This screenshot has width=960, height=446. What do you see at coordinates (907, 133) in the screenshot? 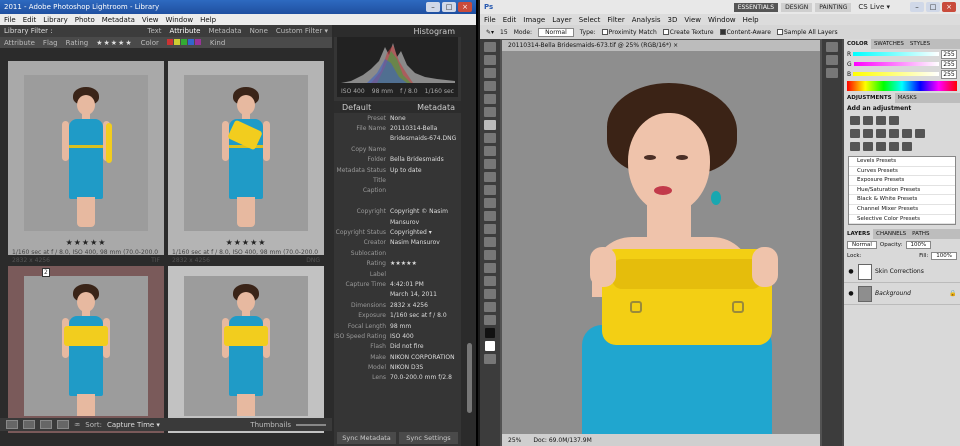
I see `photo-filter-icon` at bounding box center [907, 133].